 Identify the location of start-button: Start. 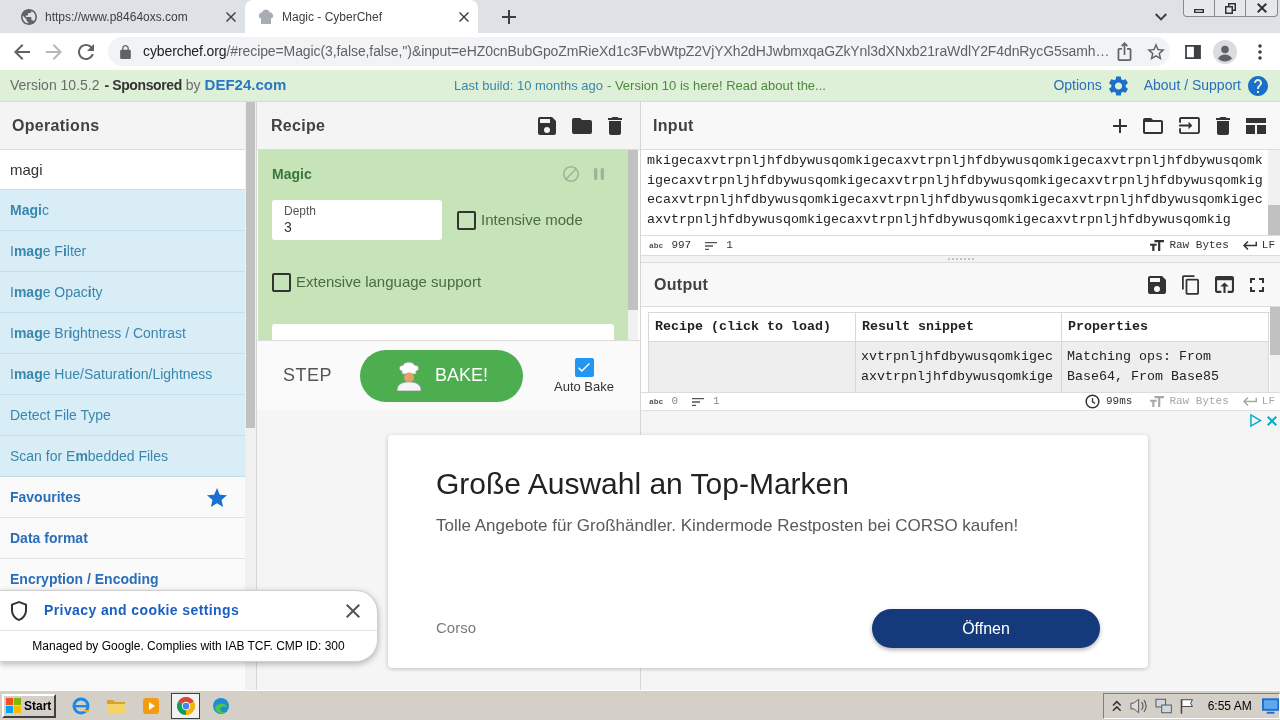
(29, 705).